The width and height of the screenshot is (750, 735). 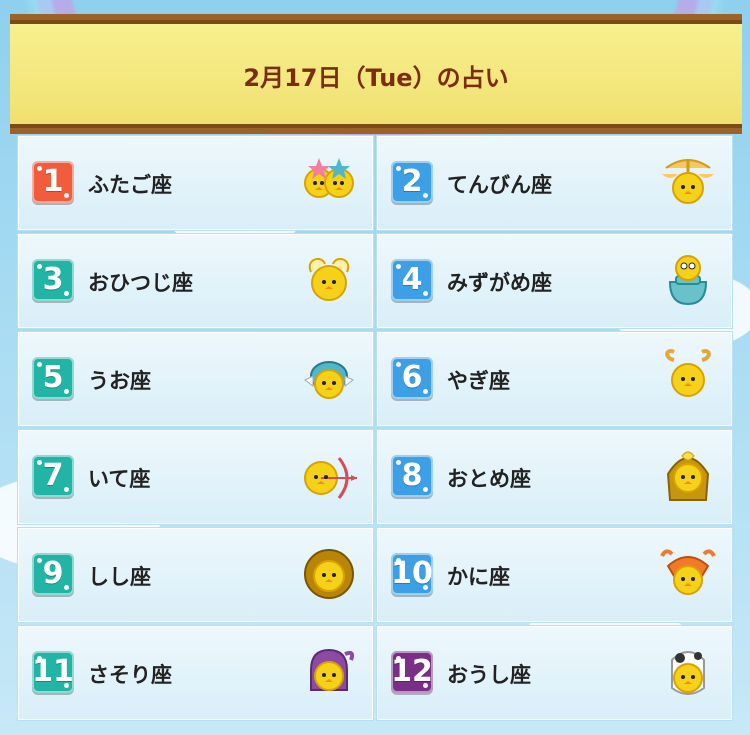 What do you see at coordinates (554, 477) in the screenshot?
I see `ranking-card: 8 おとめ座` at bounding box center [554, 477].